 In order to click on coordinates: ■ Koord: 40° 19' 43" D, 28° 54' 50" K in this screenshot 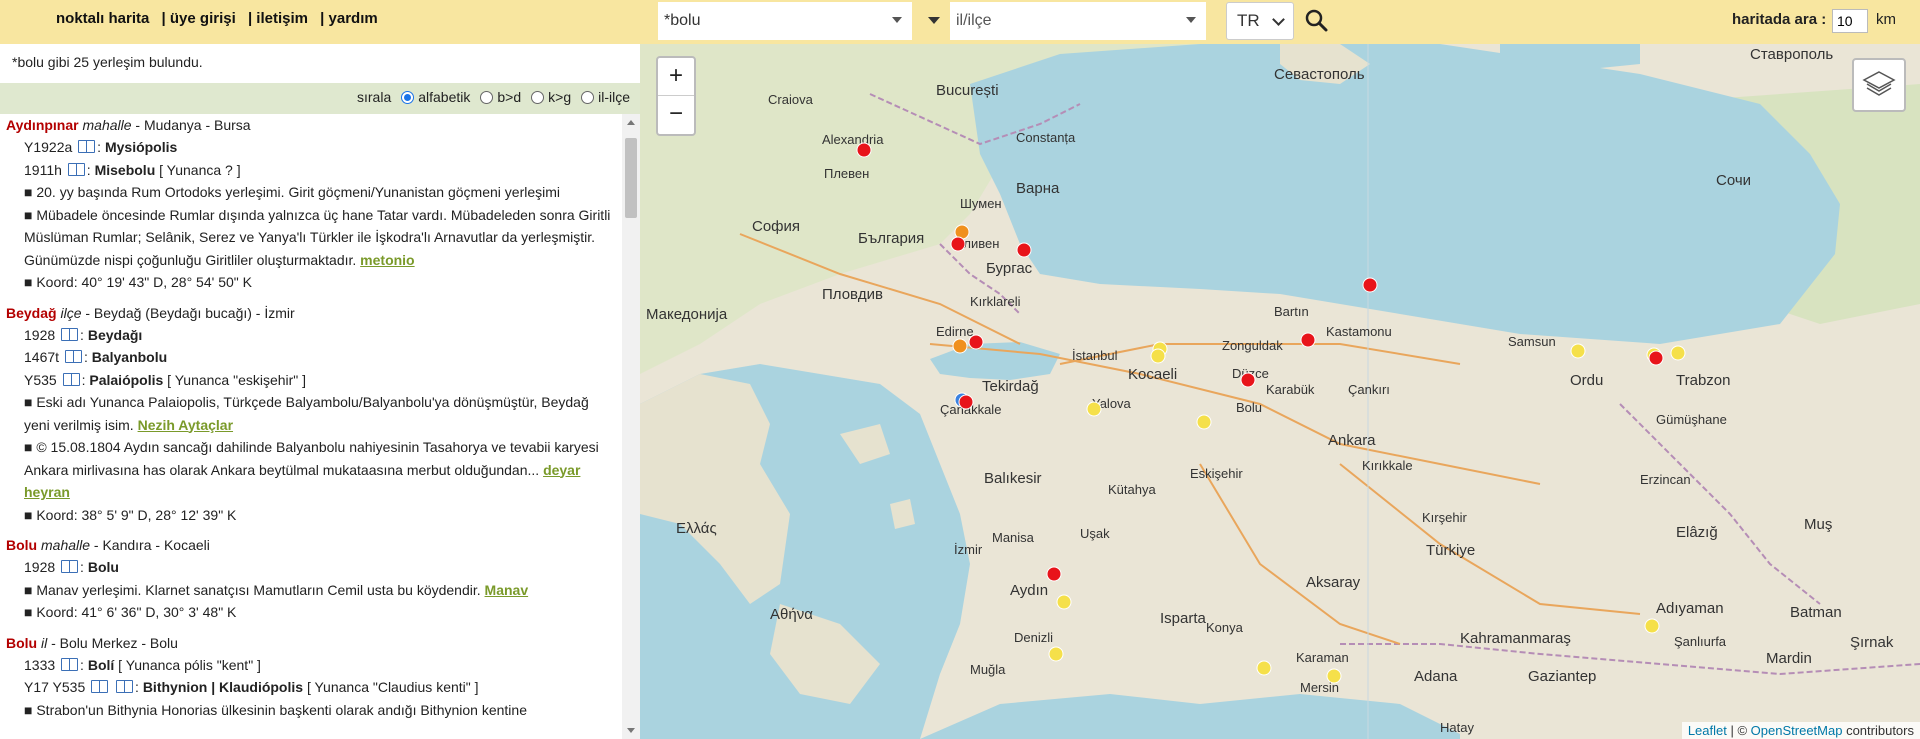, I will do `click(138, 282)`.